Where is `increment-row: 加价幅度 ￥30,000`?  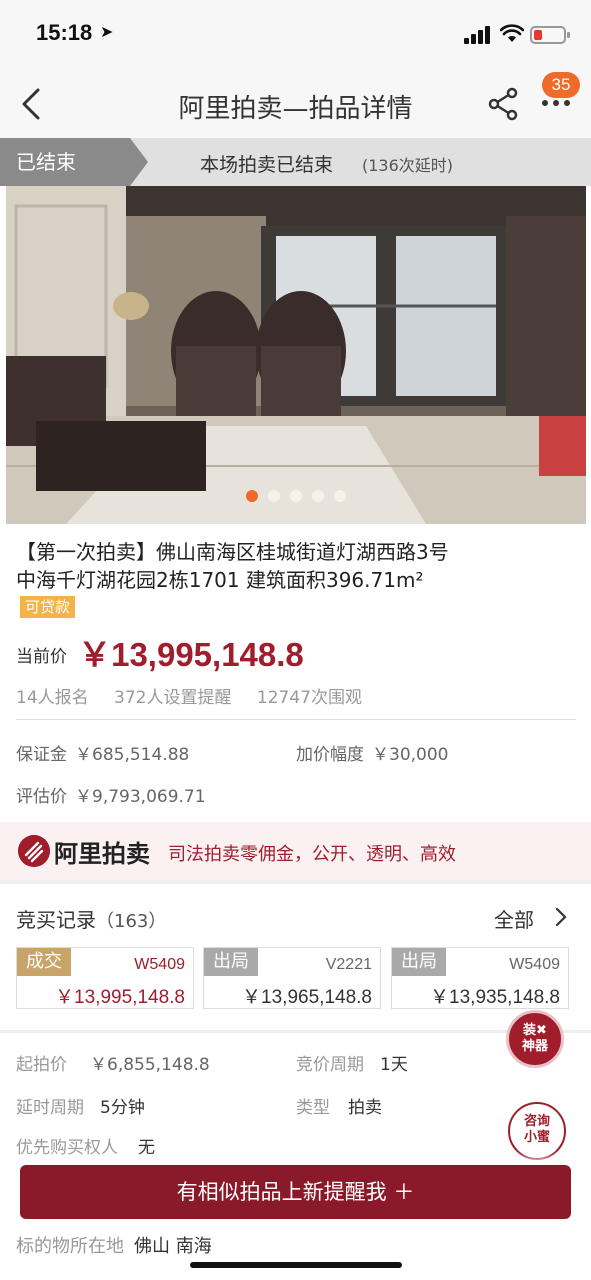
increment-row: 加价幅度 ￥30,000 is located at coordinates (372, 752).